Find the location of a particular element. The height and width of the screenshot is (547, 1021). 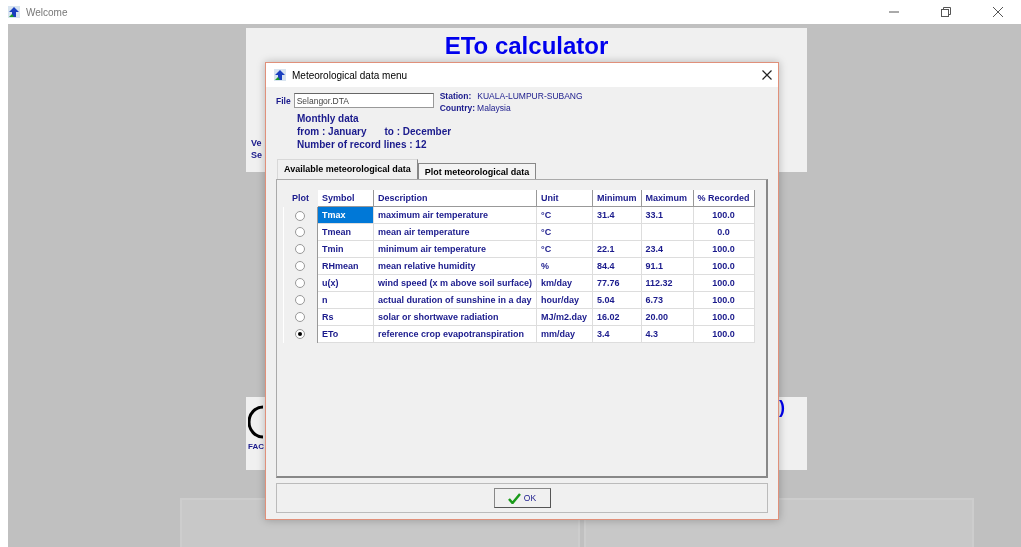

logo-icon is located at coordinates (255, 422).